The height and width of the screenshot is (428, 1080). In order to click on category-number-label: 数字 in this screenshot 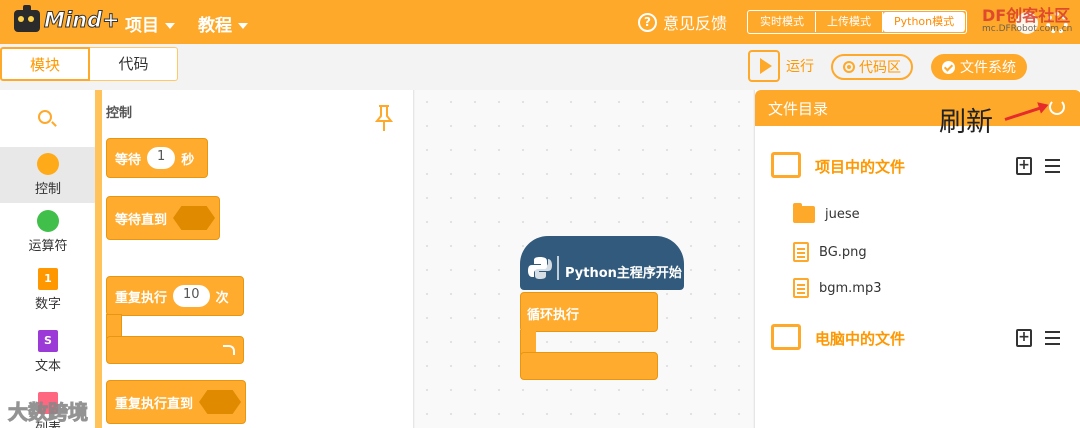, I will do `click(47, 304)`.